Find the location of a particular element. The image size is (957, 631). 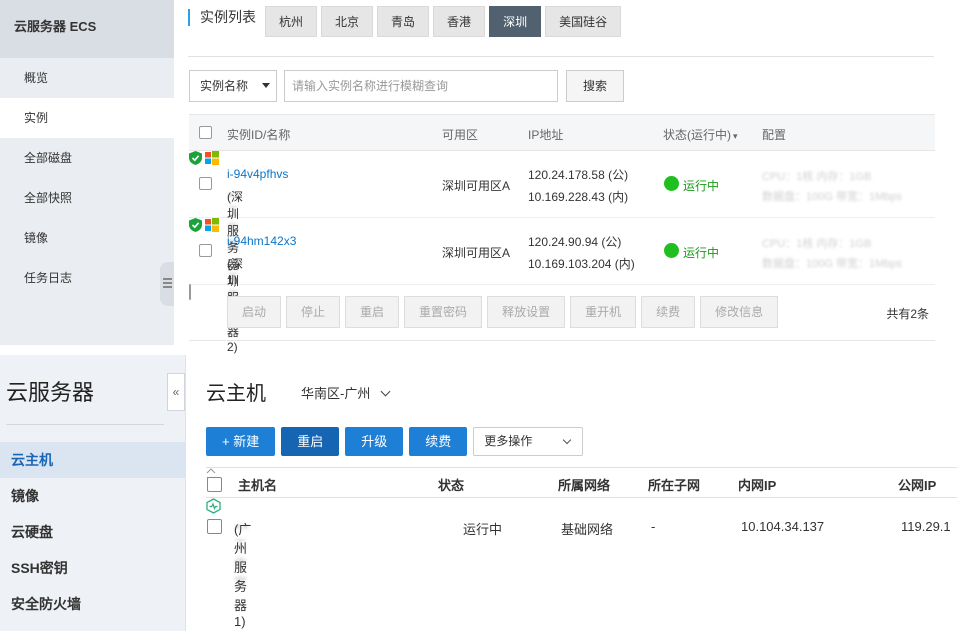

region-tab-hangzhou: 杭州 is located at coordinates (291, 21).